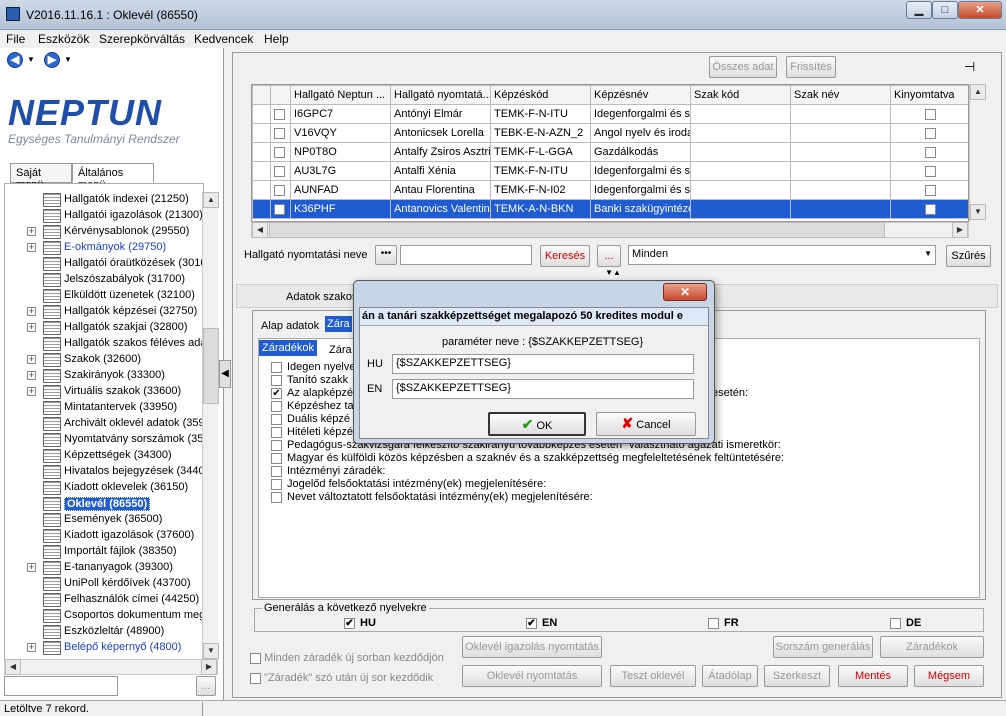 The height and width of the screenshot is (716, 1006). I want to click on col-szak-nev: Szak név, so click(840, 95).